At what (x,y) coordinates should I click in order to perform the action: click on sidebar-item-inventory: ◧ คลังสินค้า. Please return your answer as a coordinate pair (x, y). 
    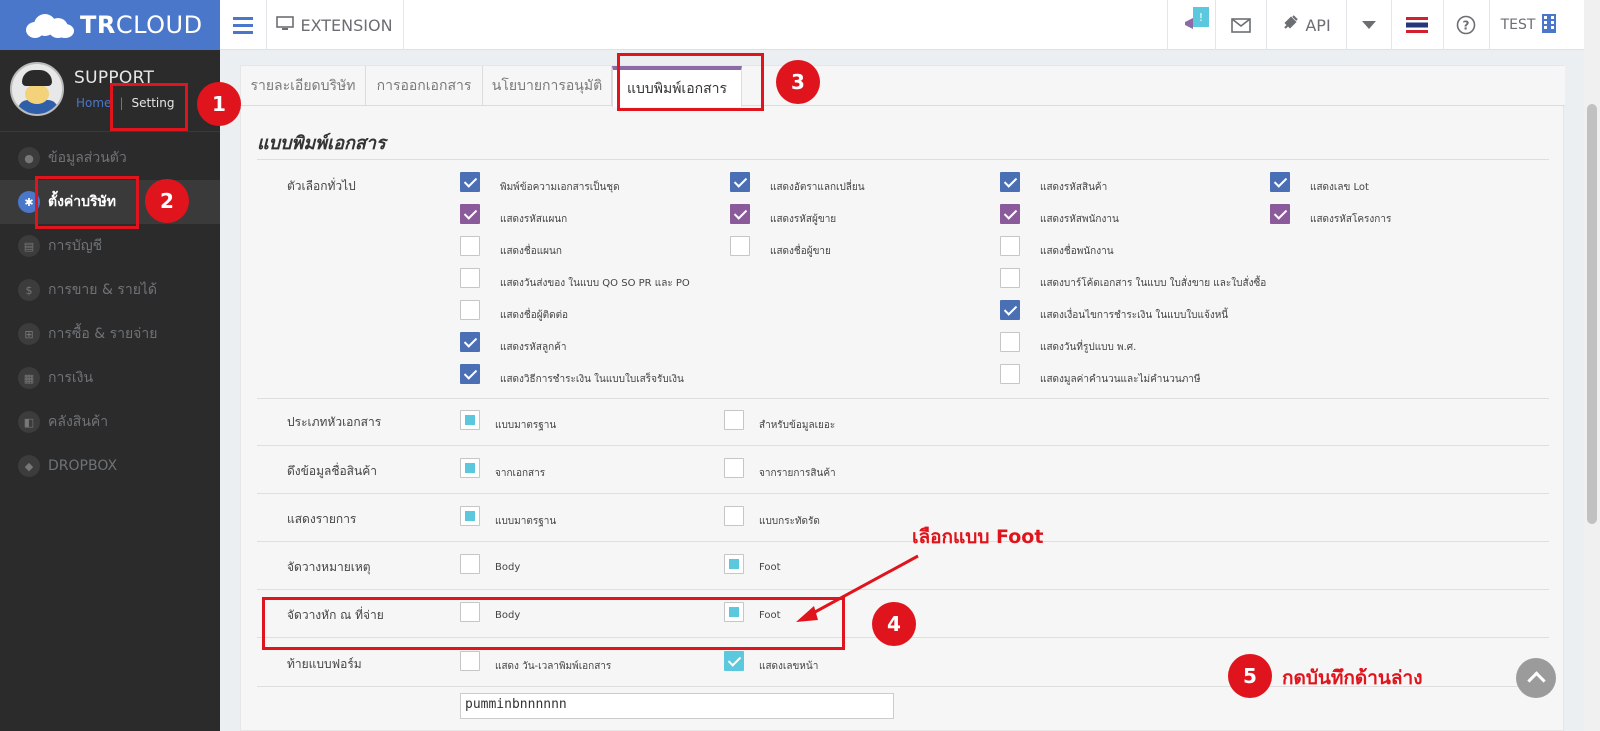
    Looking at the image, I should click on (110, 422).